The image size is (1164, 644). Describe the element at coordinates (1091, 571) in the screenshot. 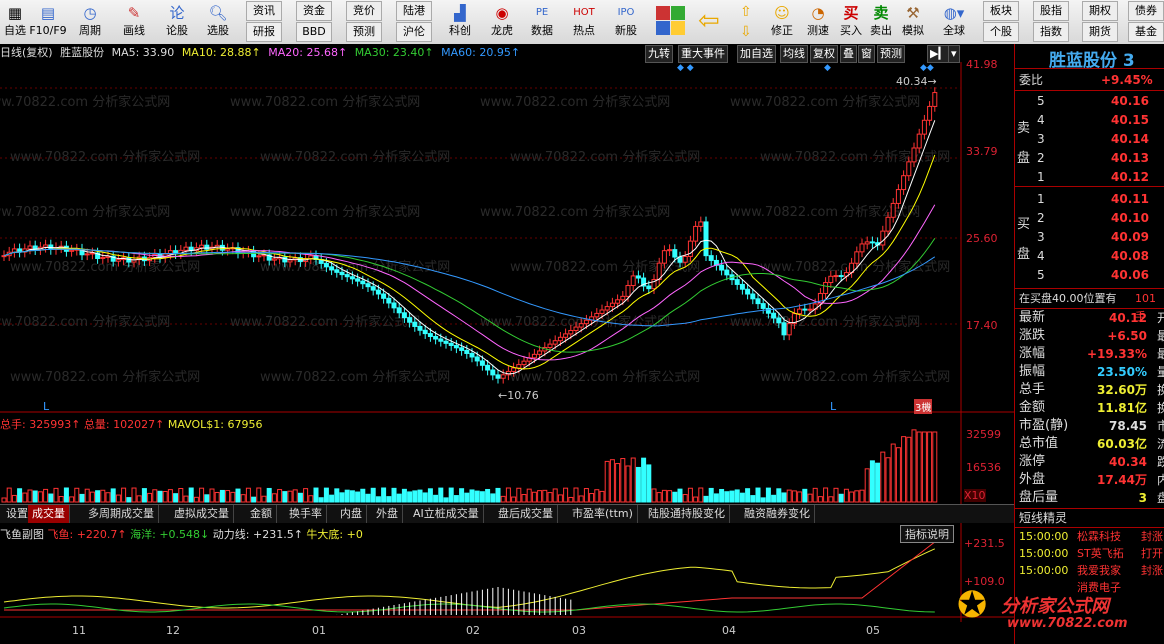

I see `short-term-item: 15:00:00 我爱我家 封涨` at that location.